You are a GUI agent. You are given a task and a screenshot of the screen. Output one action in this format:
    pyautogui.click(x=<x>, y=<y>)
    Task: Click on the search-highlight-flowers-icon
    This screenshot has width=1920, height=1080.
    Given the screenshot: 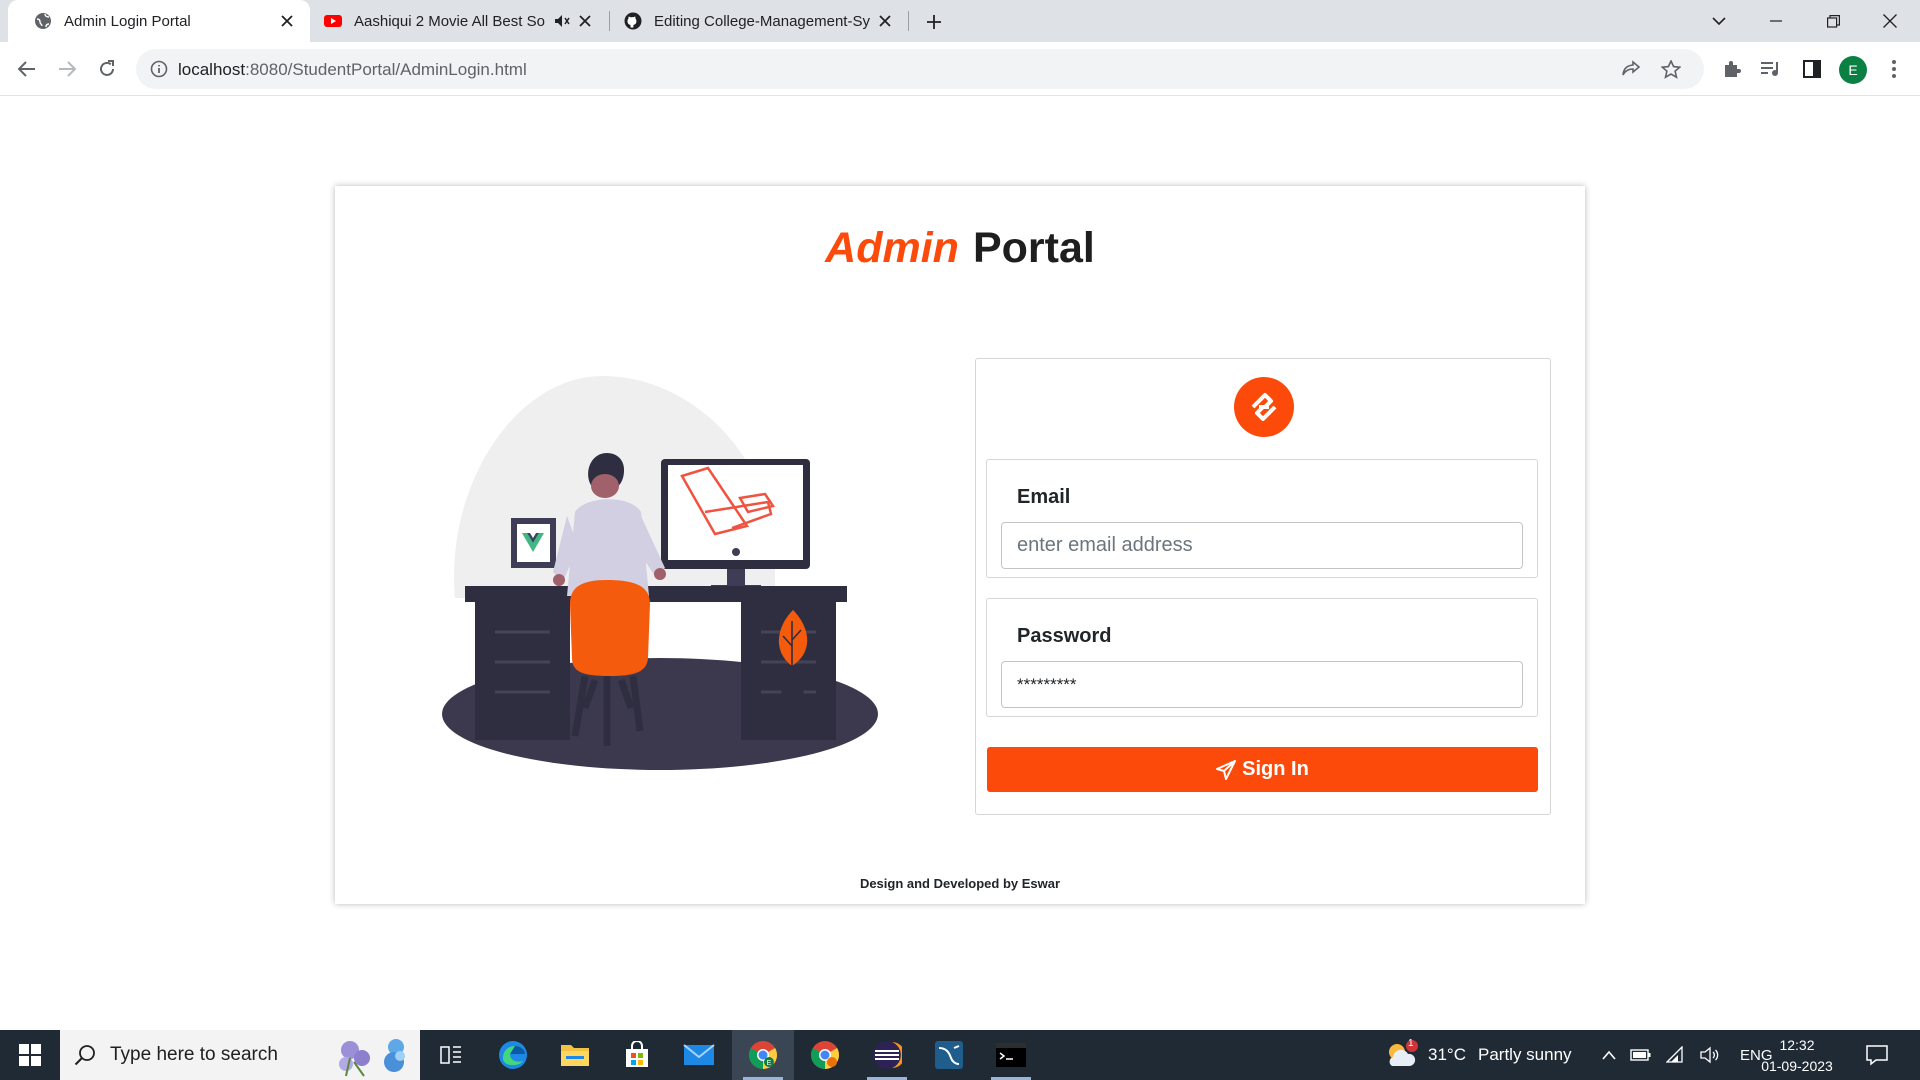 What is the action you would take?
    pyautogui.click(x=372, y=1058)
    